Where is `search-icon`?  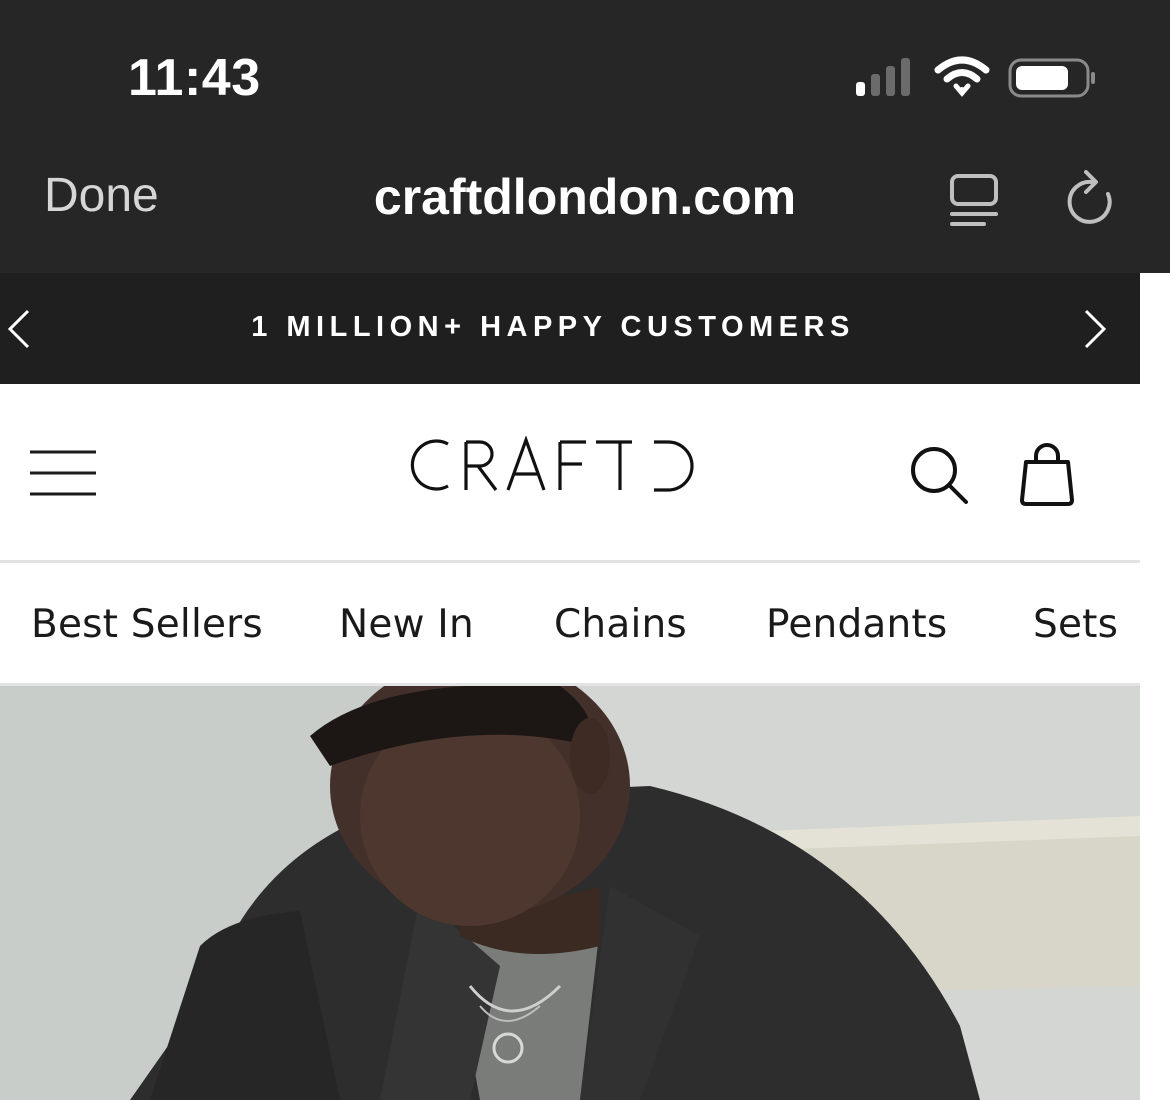 search-icon is located at coordinates (939, 475).